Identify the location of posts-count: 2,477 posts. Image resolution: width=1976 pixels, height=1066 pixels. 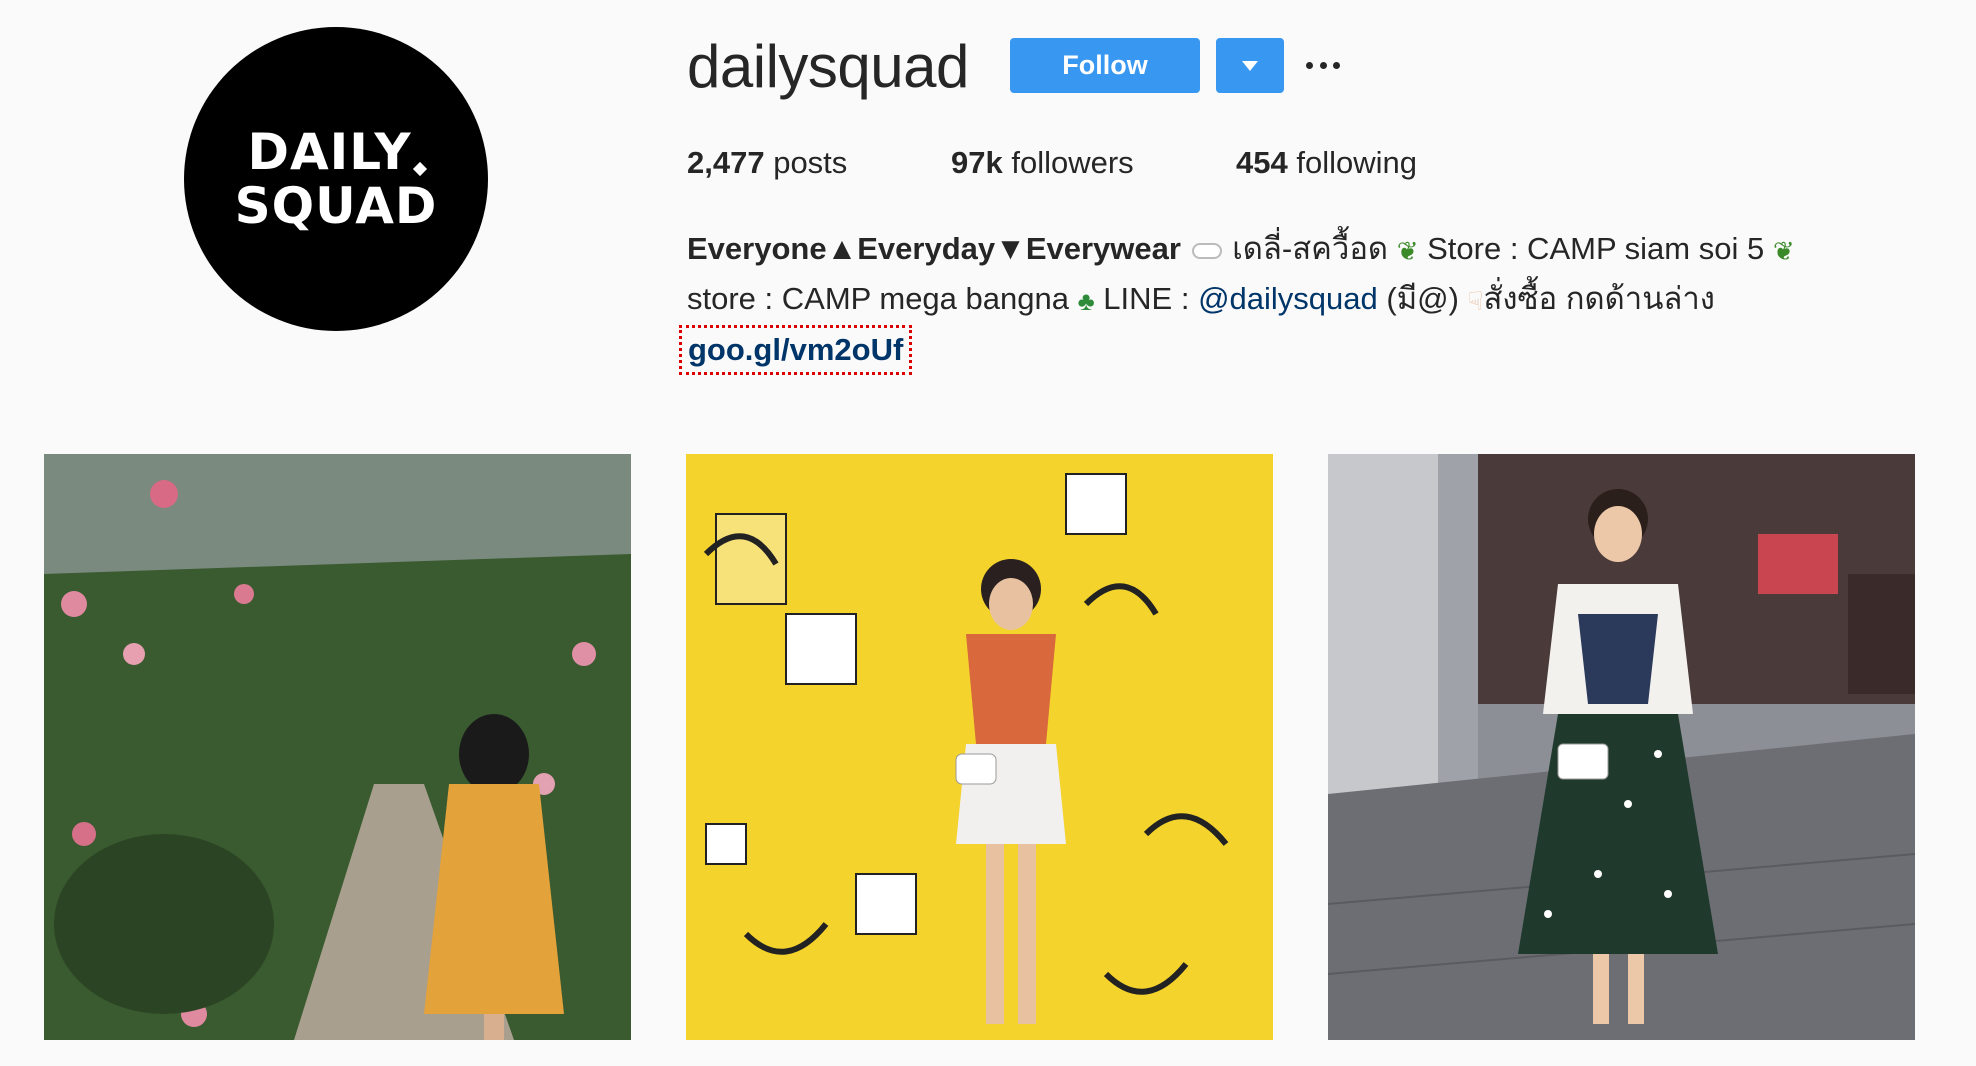
(767, 162).